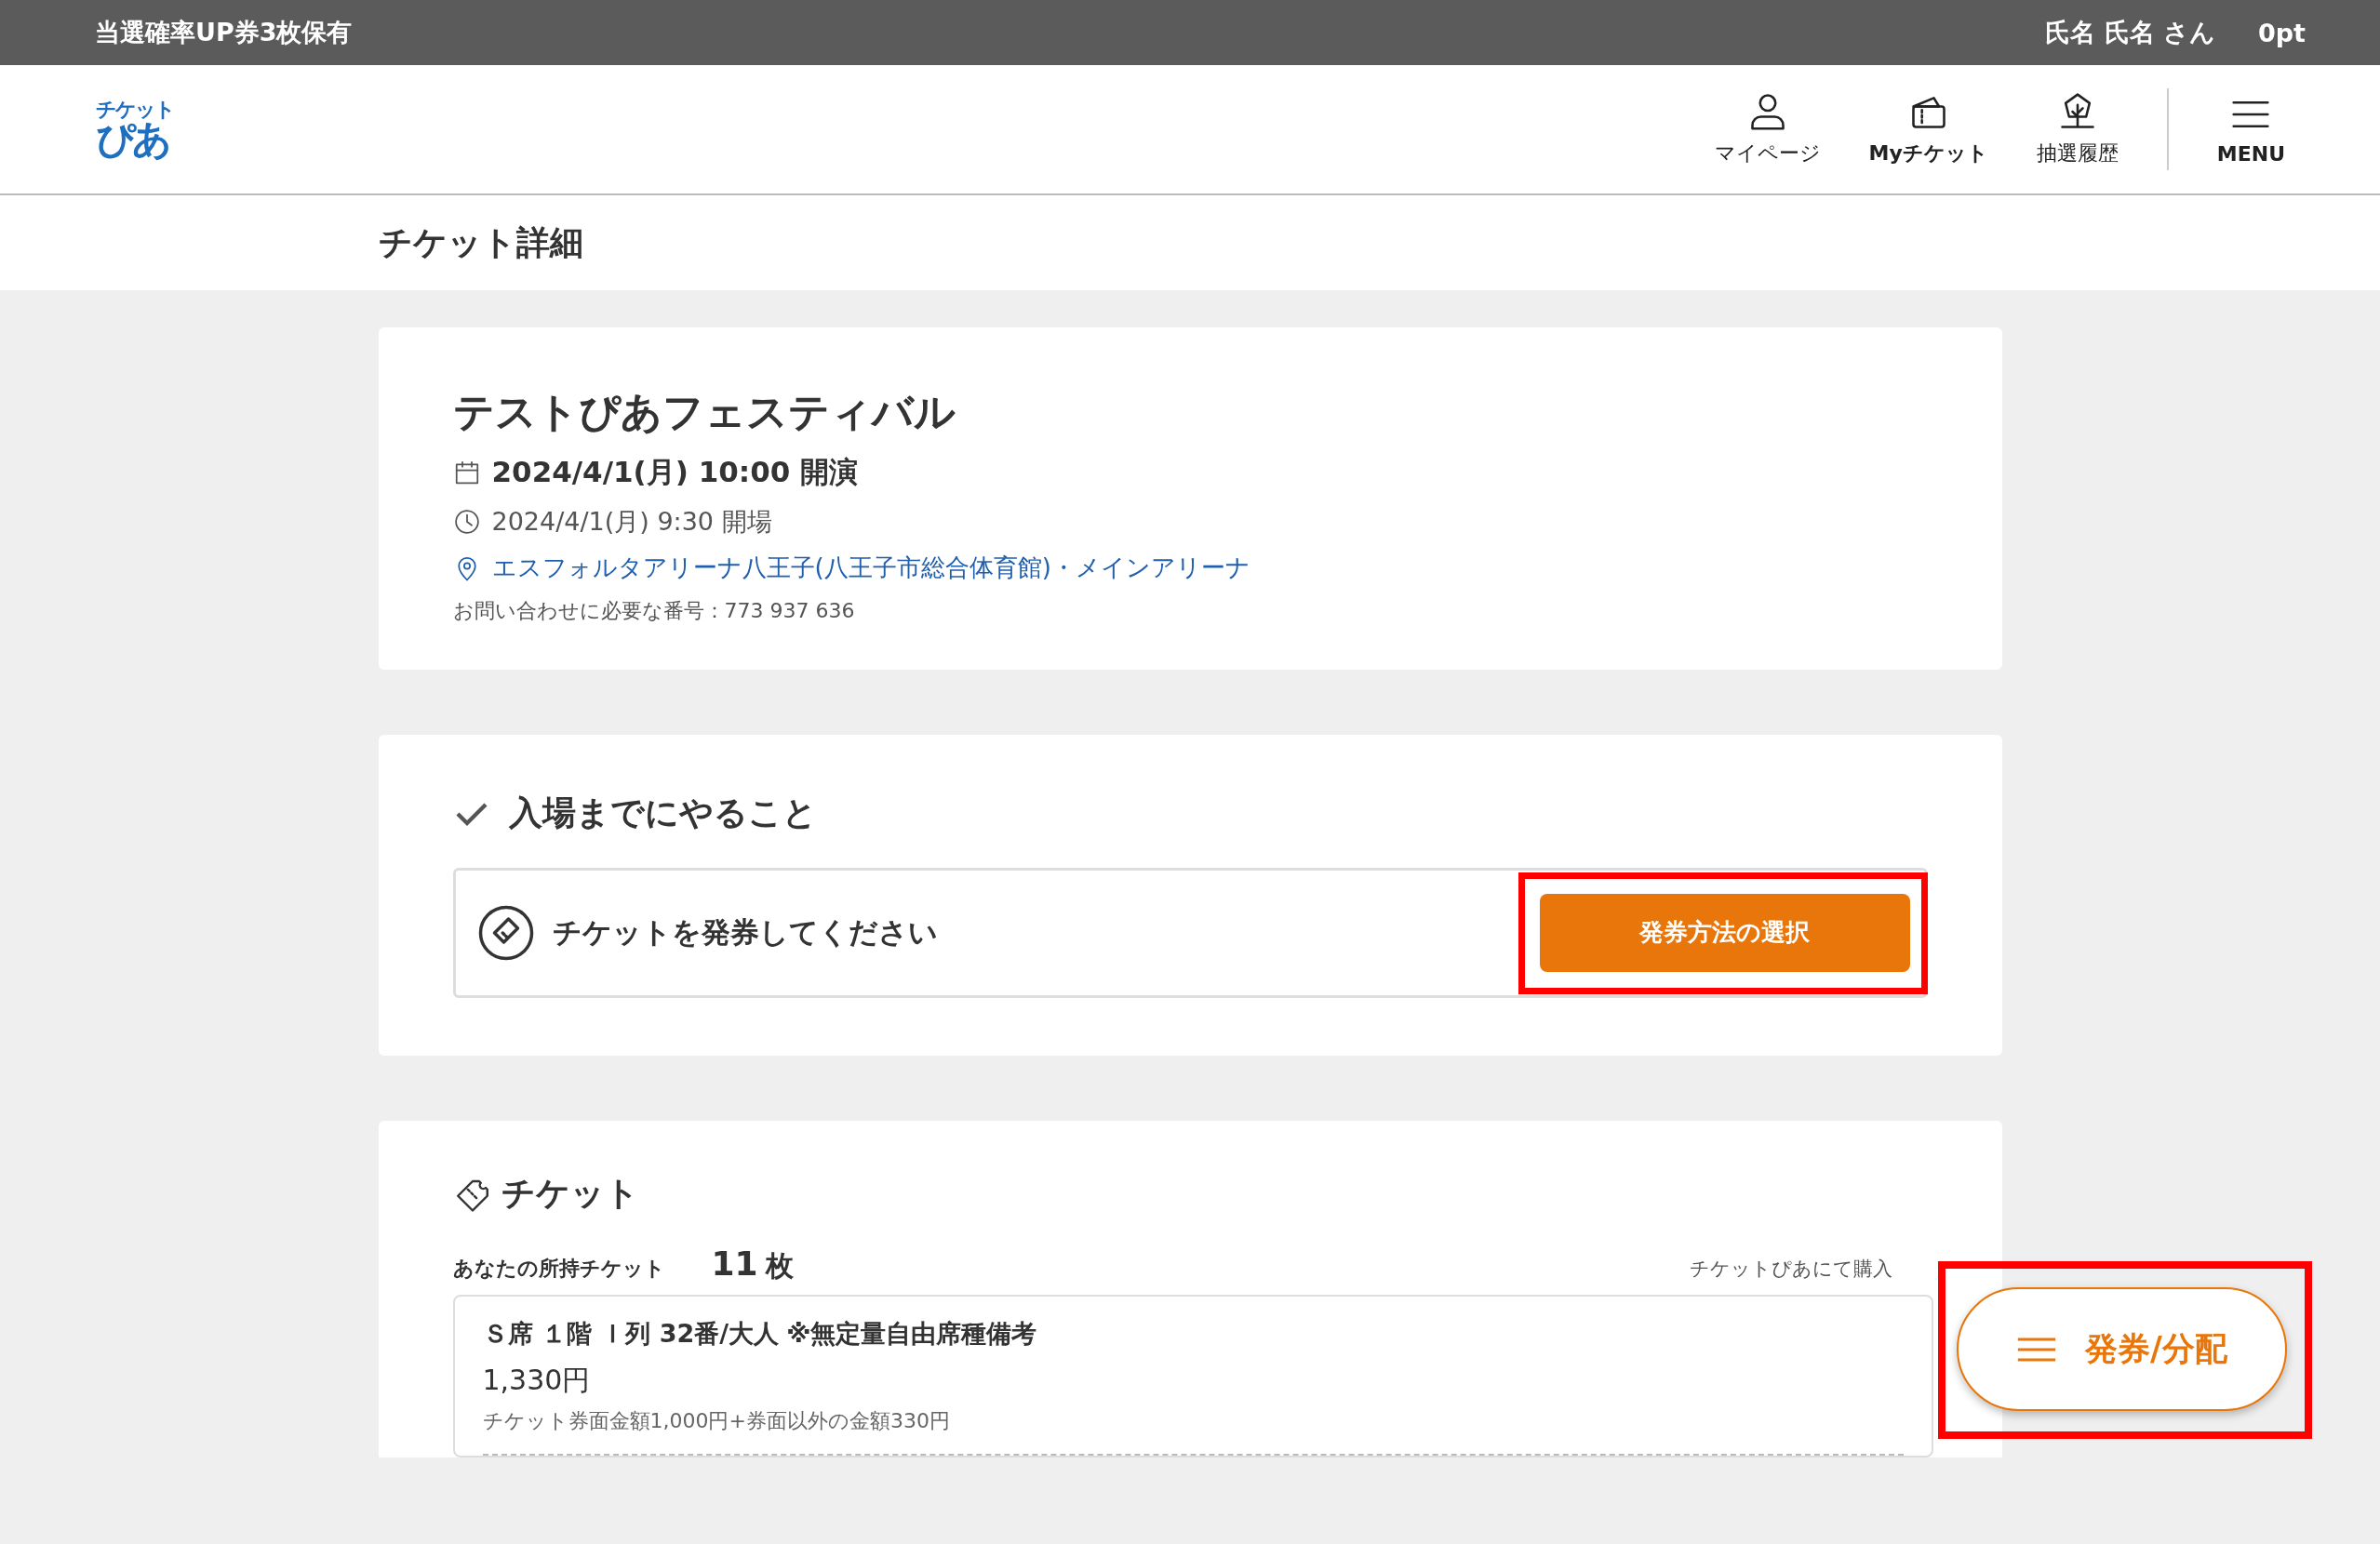  What do you see at coordinates (2077, 129) in the screenshot?
I see `lottery-nav-item: 抽選履歴` at bounding box center [2077, 129].